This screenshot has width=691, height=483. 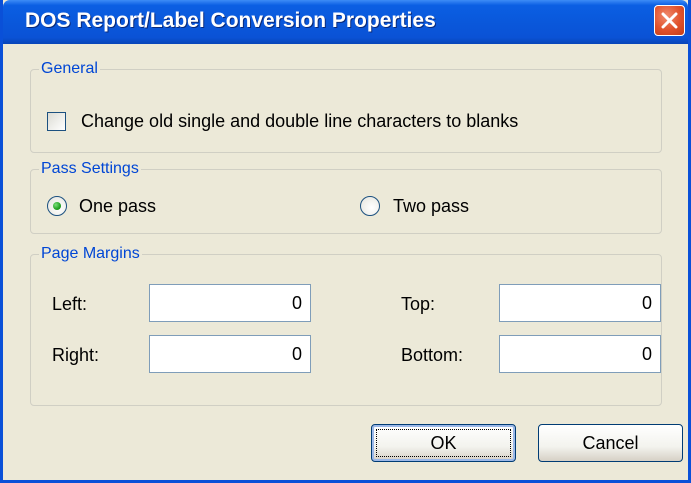 What do you see at coordinates (230, 20) in the screenshot?
I see `window-title: DOS Report/Label Conversion Properties` at bounding box center [230, 20].